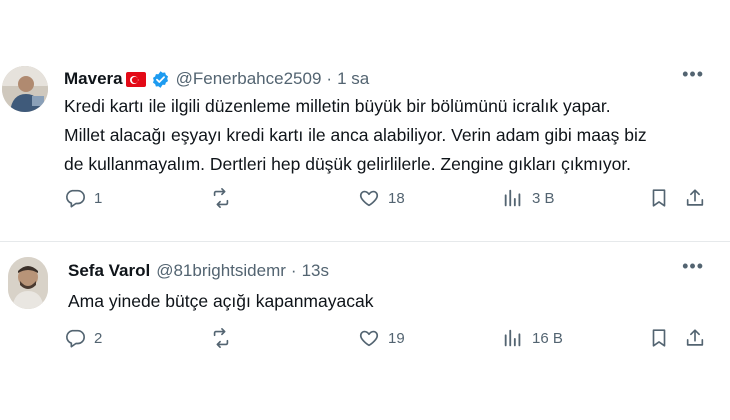 The height and width of the screenshot is (420, 730). I want to click on action-bar: 1 18 3 B, so click(386, 200).